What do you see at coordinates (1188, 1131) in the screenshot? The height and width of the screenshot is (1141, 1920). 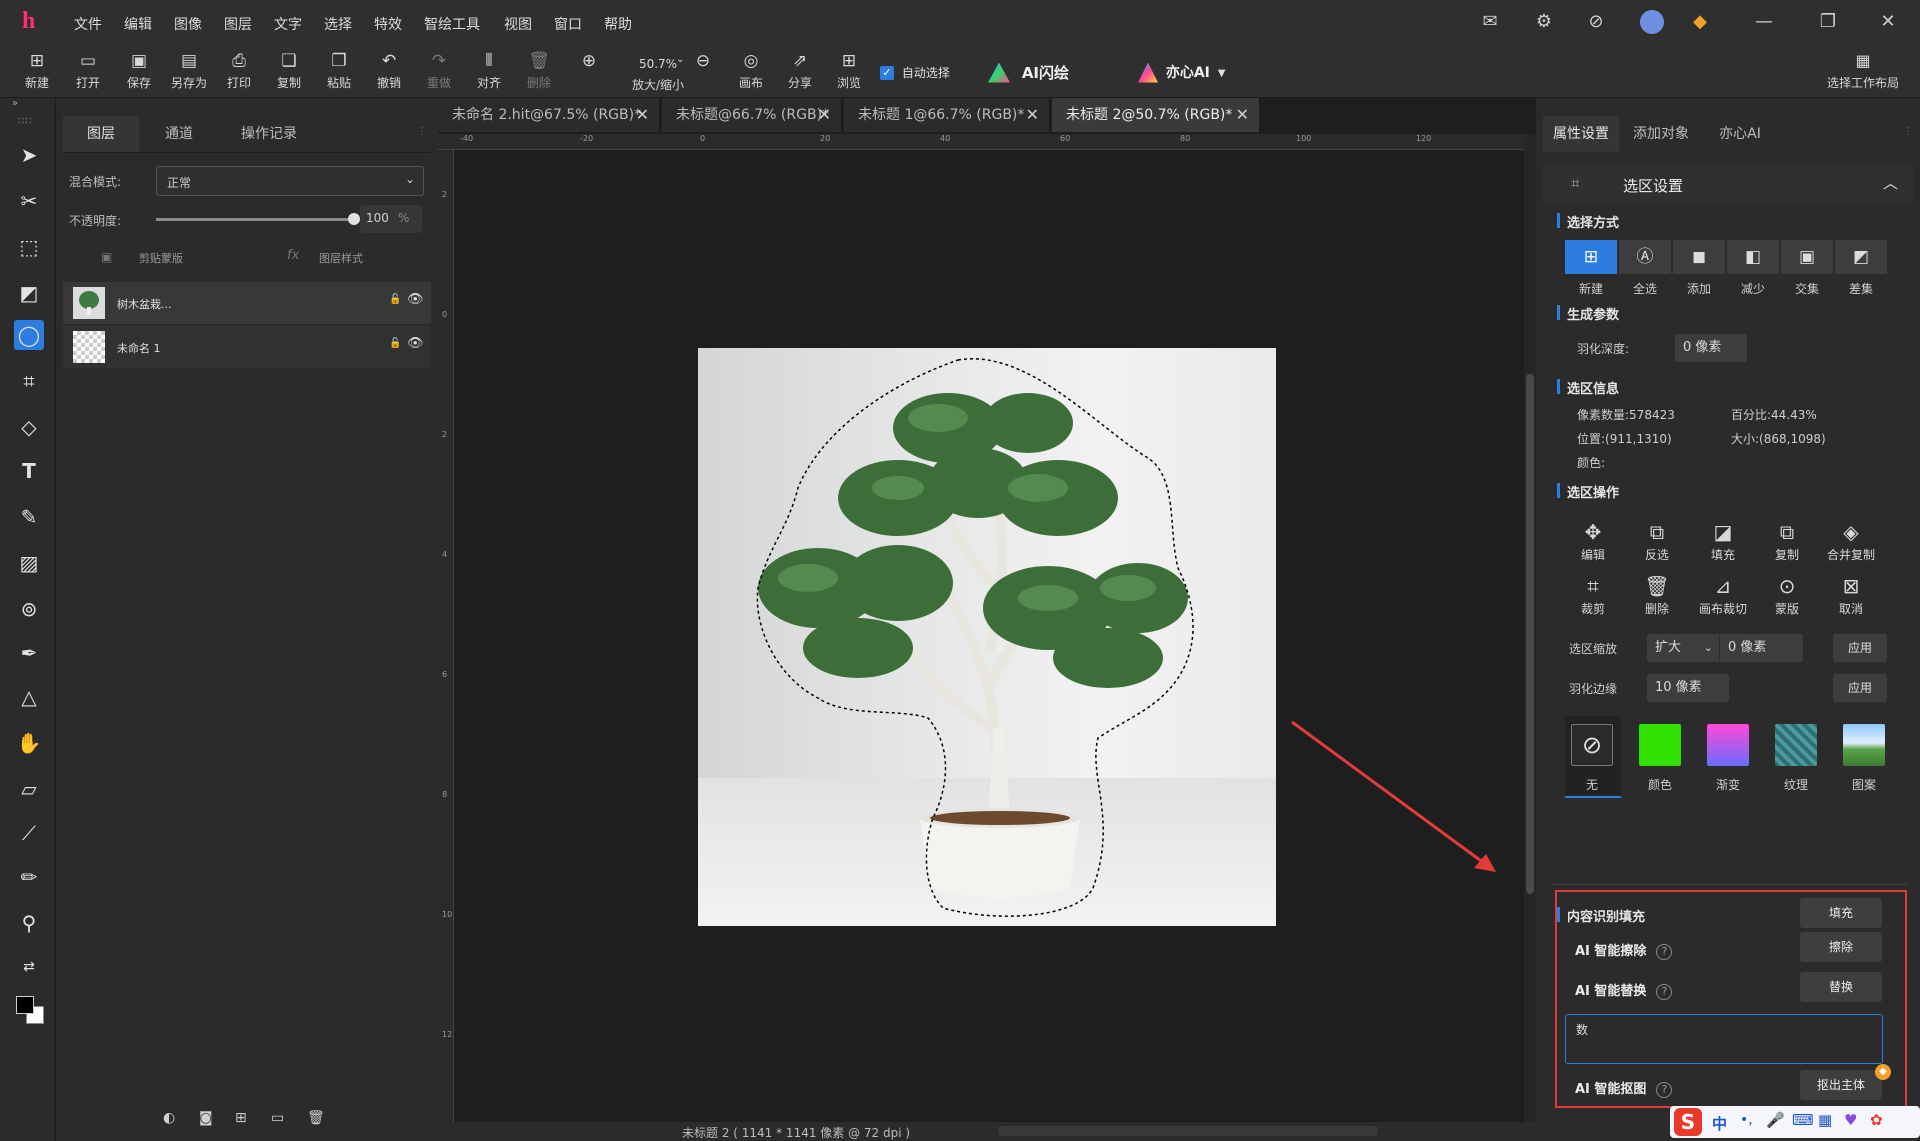 I see `horizontal-scrollbar` at bounding box center [1188, 1131].